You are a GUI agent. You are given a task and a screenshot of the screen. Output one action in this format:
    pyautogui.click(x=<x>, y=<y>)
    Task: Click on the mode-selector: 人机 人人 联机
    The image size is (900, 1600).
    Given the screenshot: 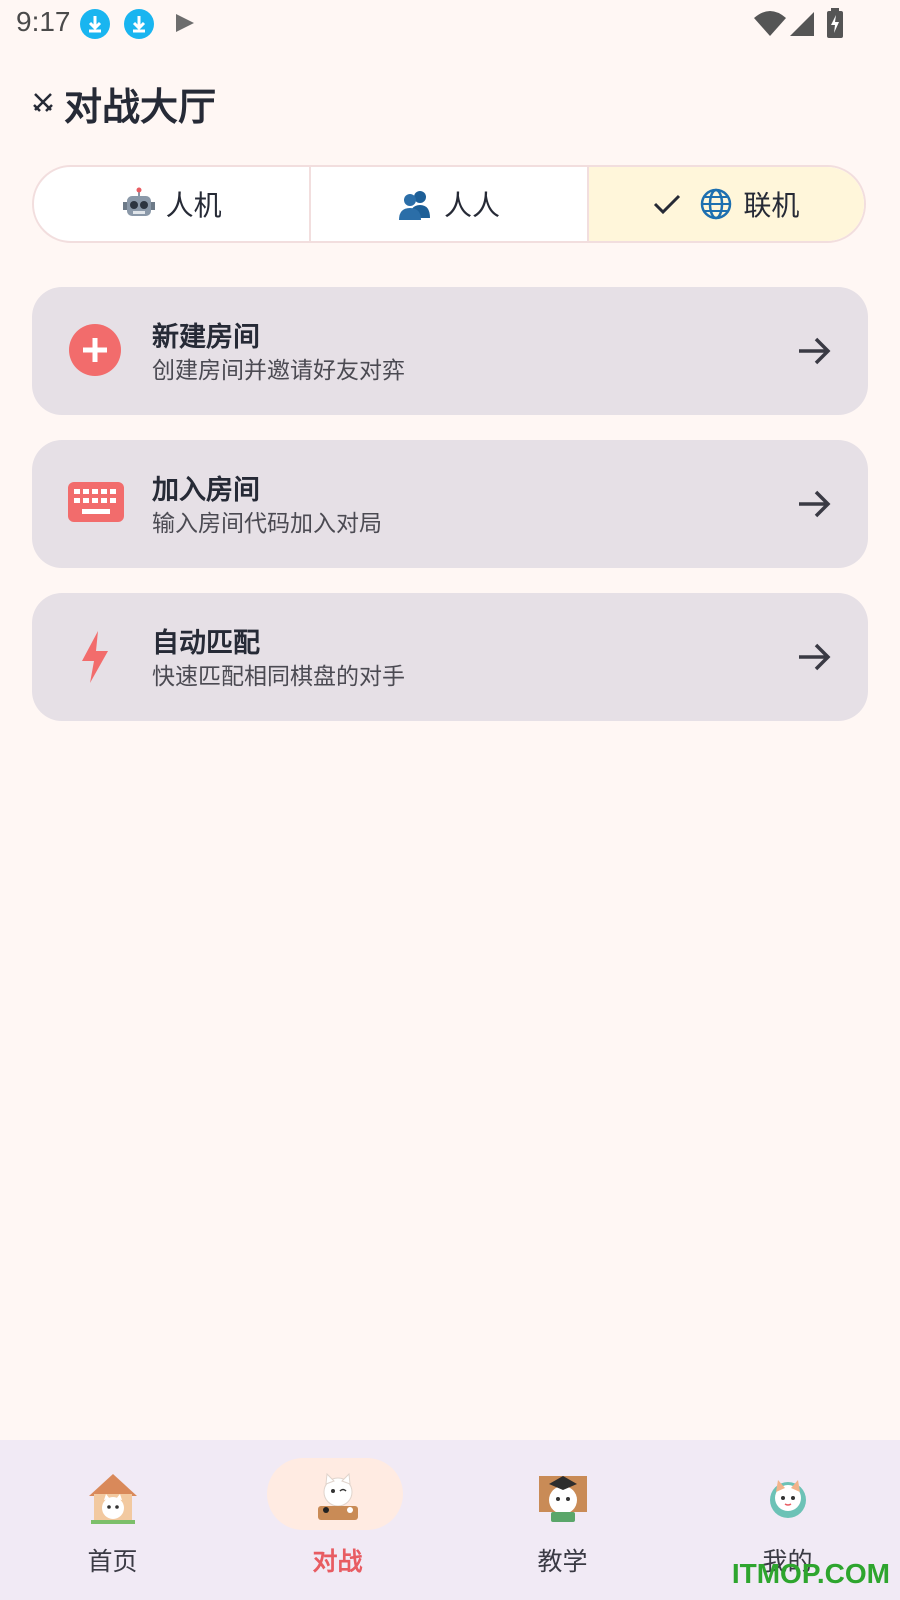 What is the action you would take?
    pyautogui.click(x=449, y=204)
    